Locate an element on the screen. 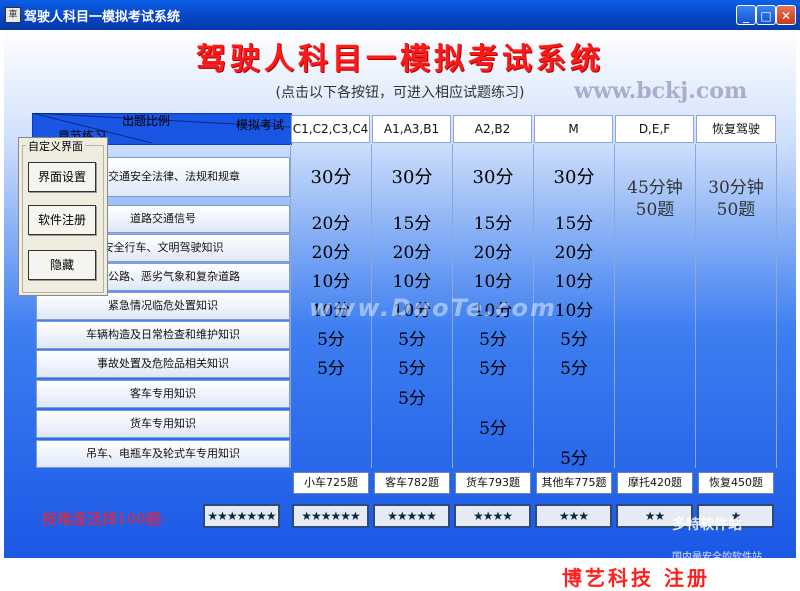  title-bar: 車 驾驶人科目一模拟考试系统 _ □ ✕ is located at coordinates (400, 15).